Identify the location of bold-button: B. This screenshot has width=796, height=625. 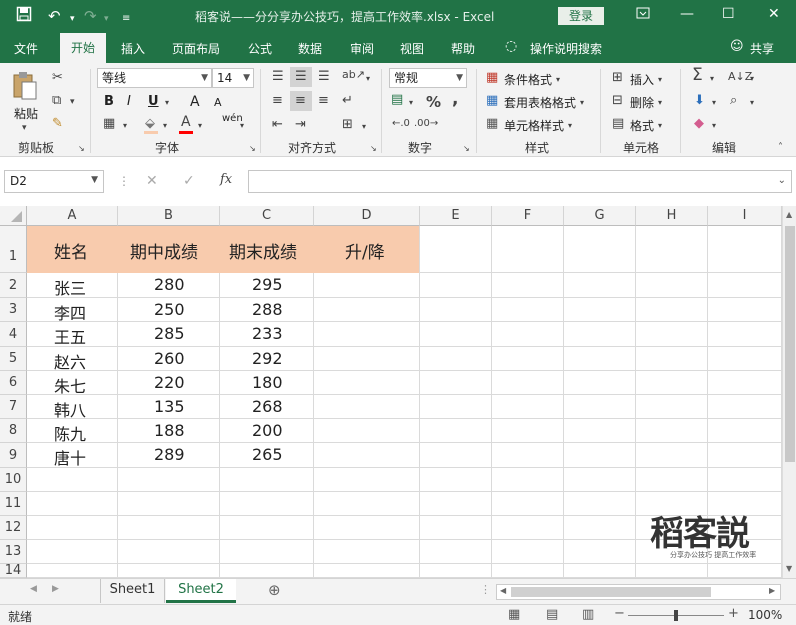
(109, 101).